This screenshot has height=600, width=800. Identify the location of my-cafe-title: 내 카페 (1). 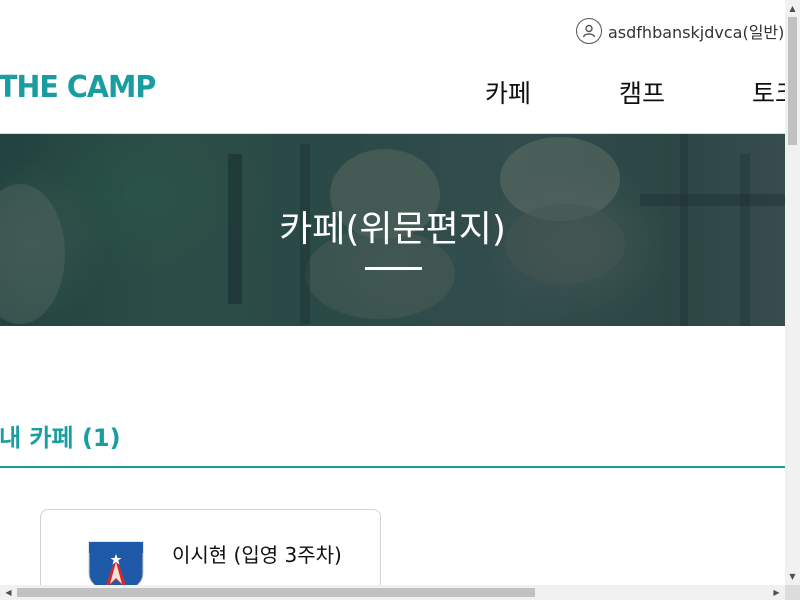
(60, 438).